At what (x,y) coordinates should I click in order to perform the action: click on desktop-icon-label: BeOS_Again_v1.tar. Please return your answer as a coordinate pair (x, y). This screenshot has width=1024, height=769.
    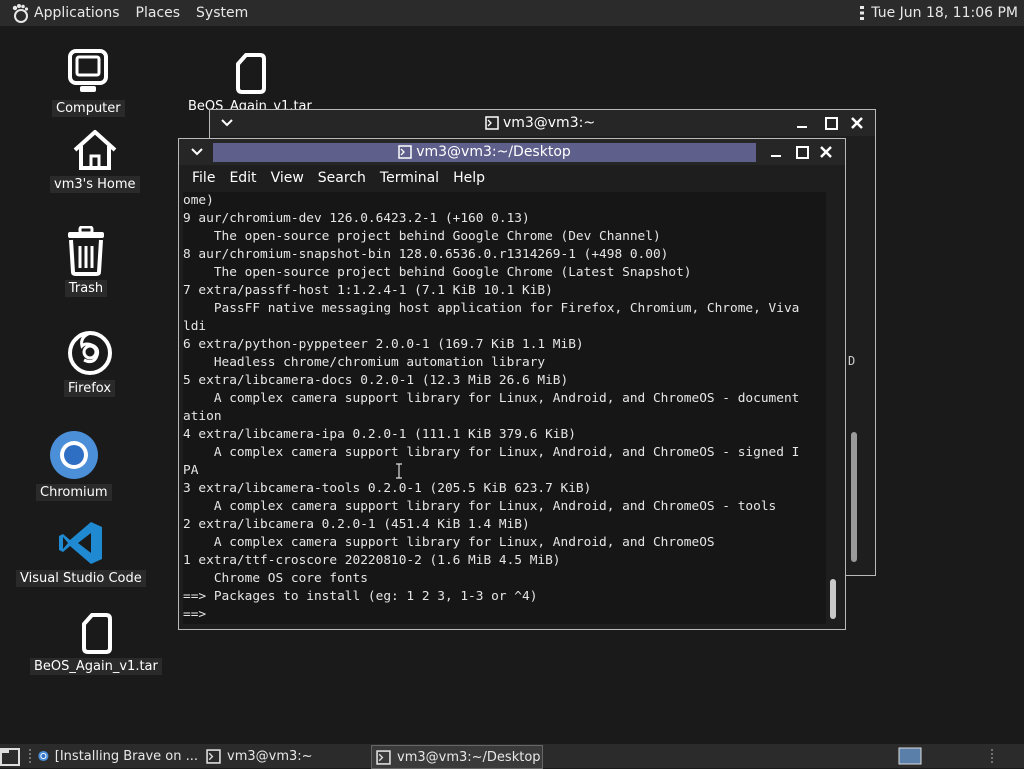
    Looking at the image, I should click on (96, 666).